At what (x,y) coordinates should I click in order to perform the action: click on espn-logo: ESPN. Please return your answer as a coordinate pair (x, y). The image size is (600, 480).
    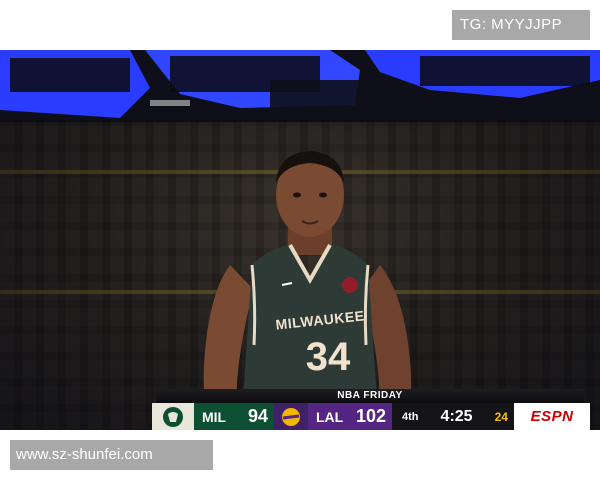
    Looking at the image, I should click on (552, 416).